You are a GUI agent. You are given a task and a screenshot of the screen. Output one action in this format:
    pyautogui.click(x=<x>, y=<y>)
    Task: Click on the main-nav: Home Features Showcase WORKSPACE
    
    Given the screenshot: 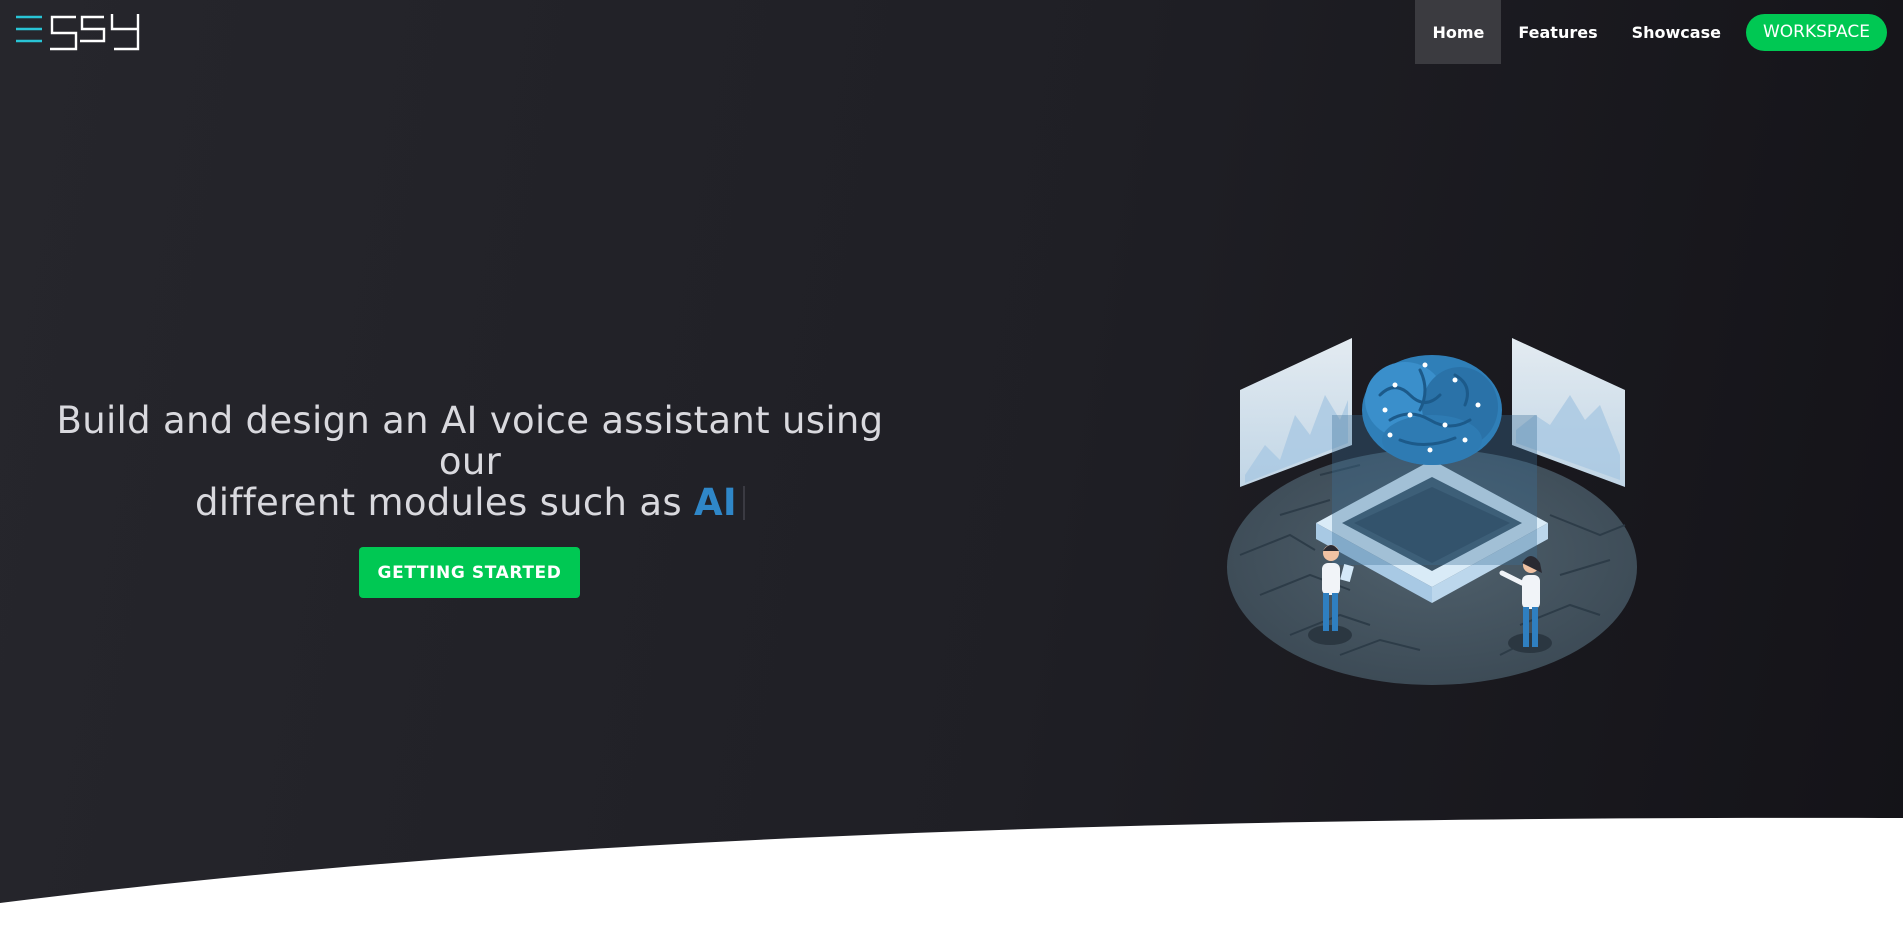 What is the action you would take?
    pyautogui.click(x=1659, y=32)
    